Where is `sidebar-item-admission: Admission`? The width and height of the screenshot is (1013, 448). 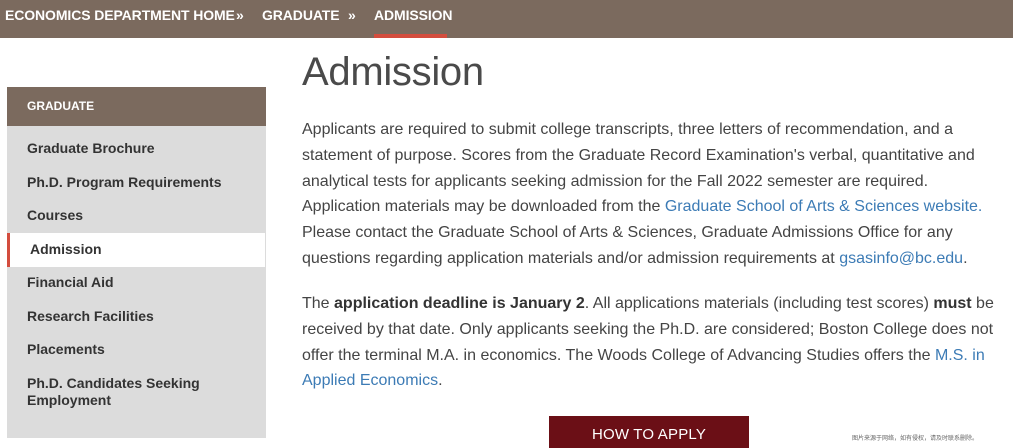
sidebar-item-admission: Admission is located at coordinates (136, 250).